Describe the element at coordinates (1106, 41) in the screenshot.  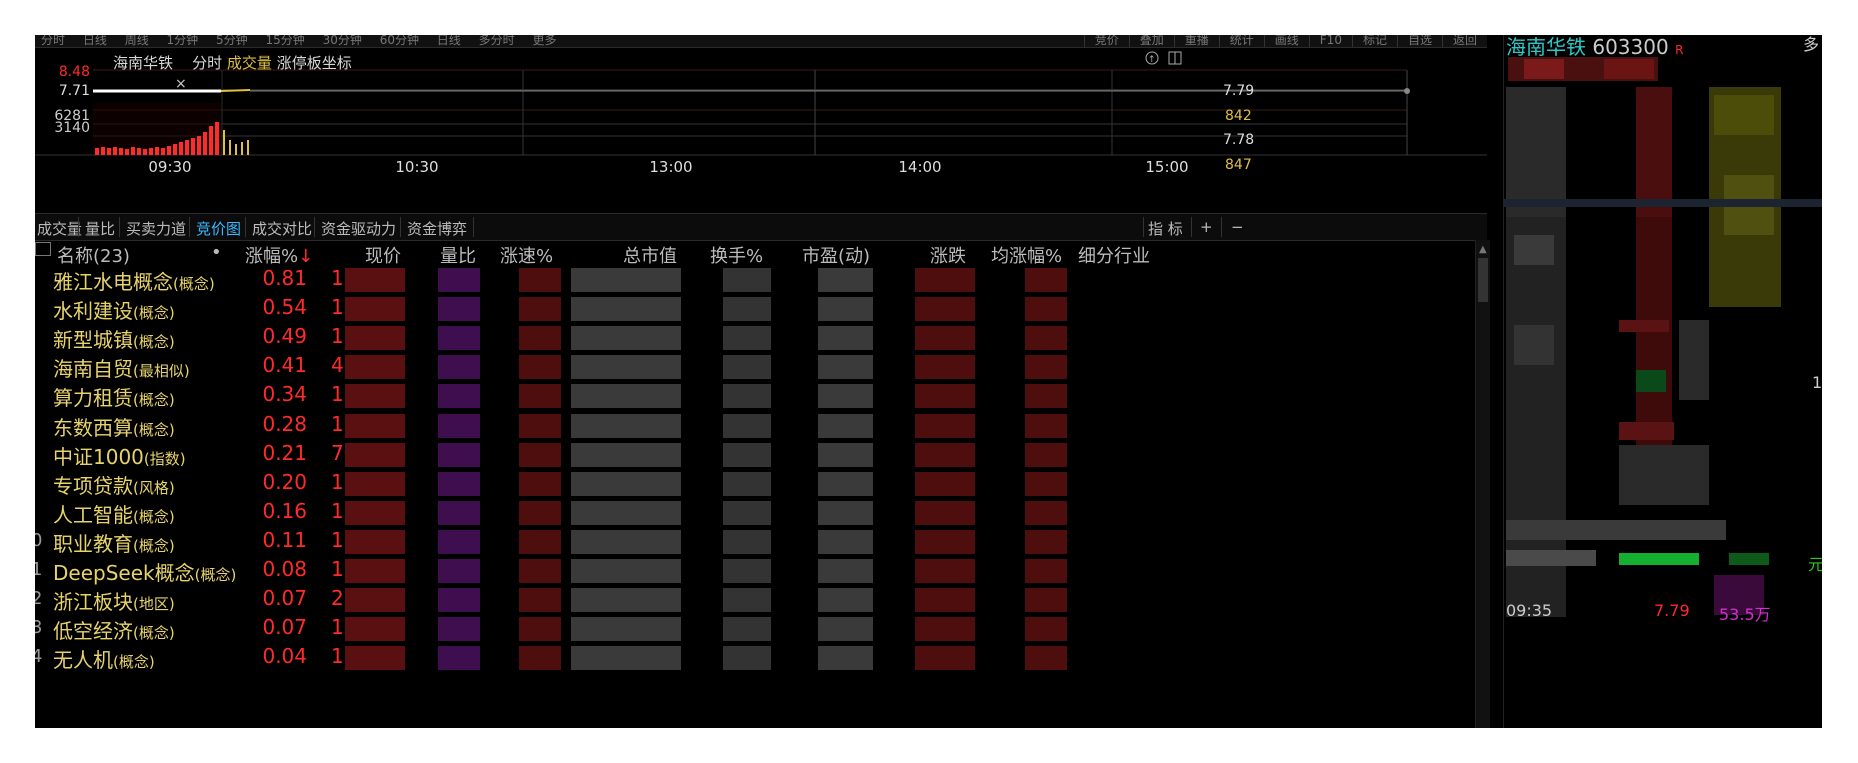
I see `toolbar-right-item: 竞价` at that location.